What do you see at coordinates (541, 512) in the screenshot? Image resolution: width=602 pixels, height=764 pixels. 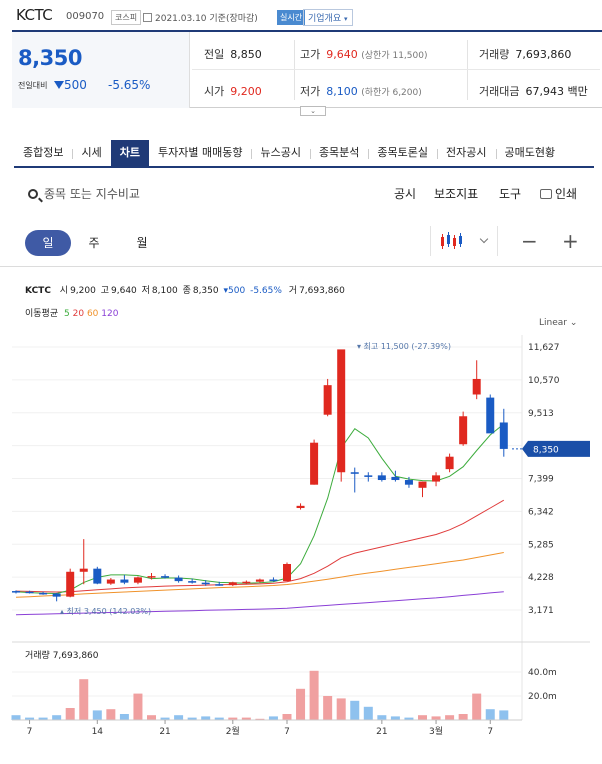 I see `y-tick-label: 6,342` at bounding box center [541, 512].